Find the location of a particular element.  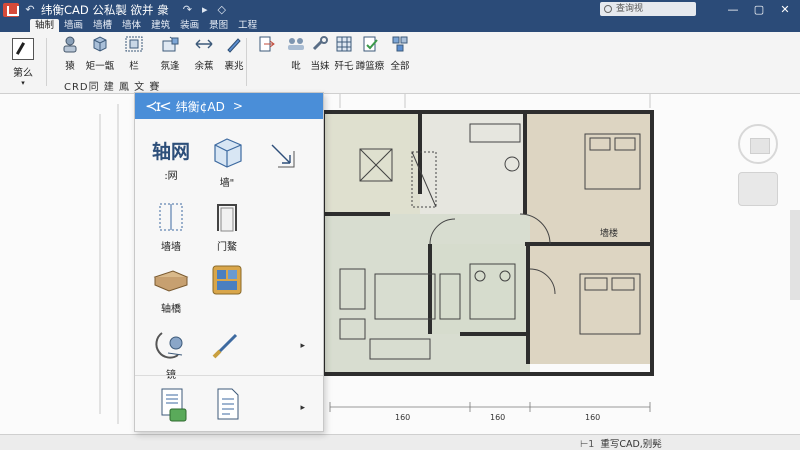

popup-item-label: :网 is located at coordinates (171, 176).